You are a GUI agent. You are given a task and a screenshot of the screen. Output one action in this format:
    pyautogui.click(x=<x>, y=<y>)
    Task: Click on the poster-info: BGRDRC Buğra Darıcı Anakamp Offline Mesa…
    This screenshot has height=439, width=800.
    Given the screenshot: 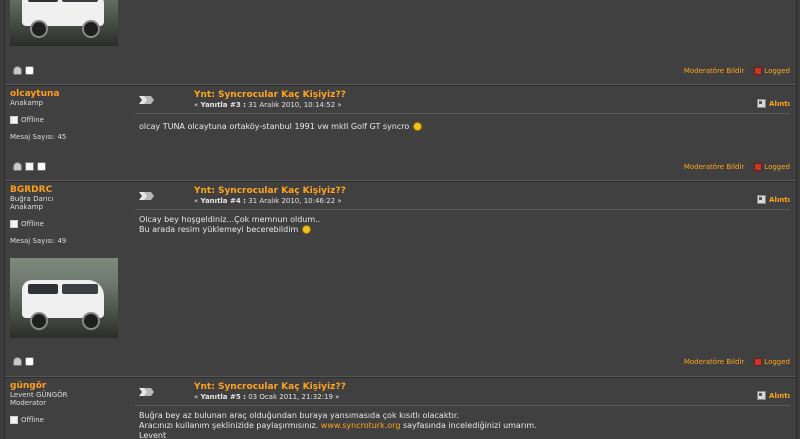 What is the action you would take?
    pyautogui.click(x=70, y=215)
    